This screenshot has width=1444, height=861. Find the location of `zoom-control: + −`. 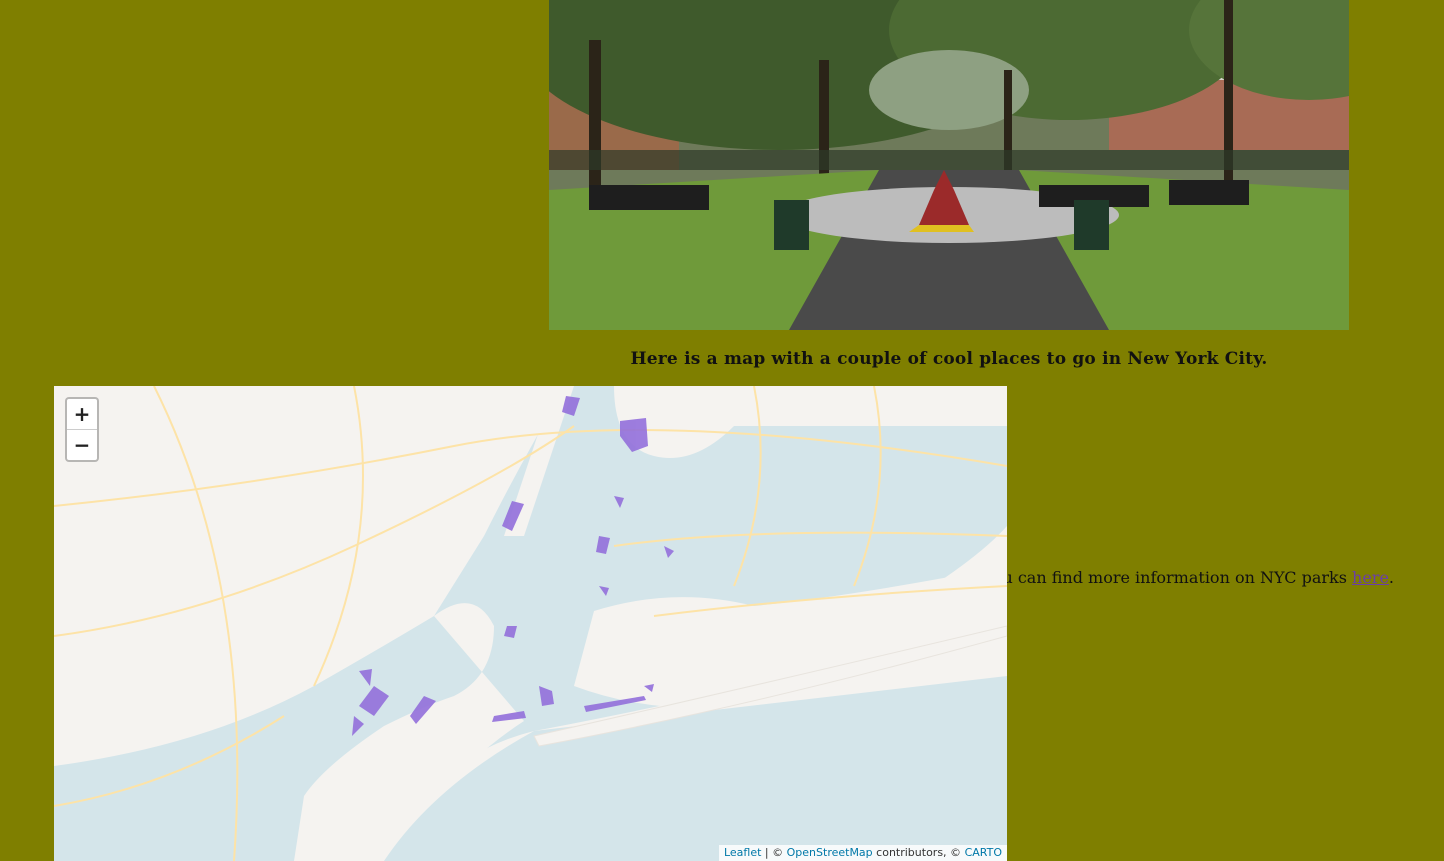

zoom-control: + − is located at coordinates (82, 429).